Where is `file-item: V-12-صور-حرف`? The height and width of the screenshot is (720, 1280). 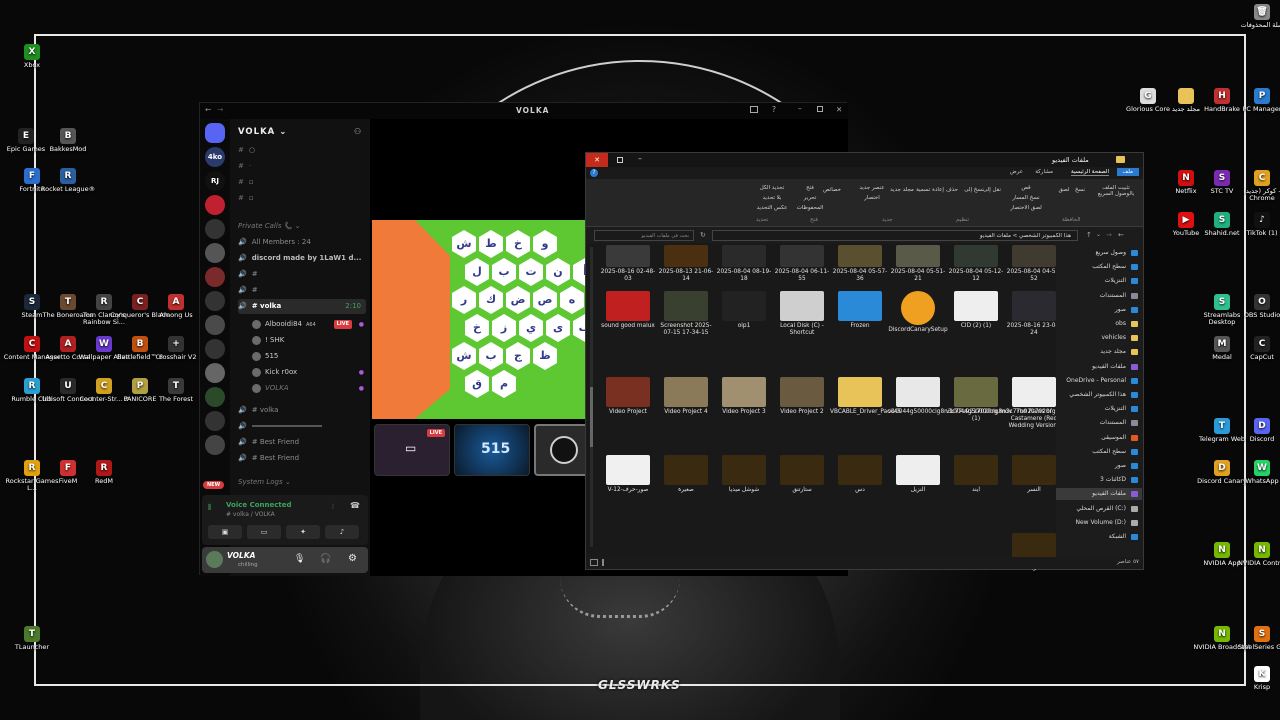 file-item: V-12-صور-حرف is located at coordinates (628, 474).